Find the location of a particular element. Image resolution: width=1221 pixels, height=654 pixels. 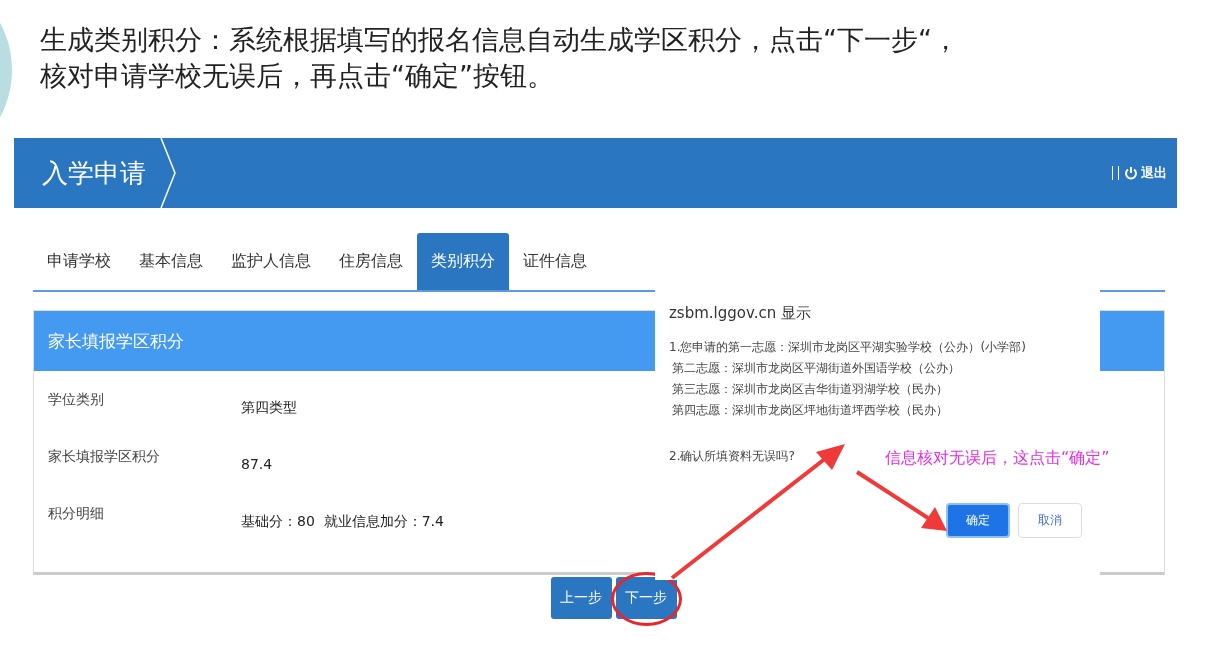

instruction-text: 核对申请学校无误后，再点击“确定”按钮。 is located at coordinates (297, 76).